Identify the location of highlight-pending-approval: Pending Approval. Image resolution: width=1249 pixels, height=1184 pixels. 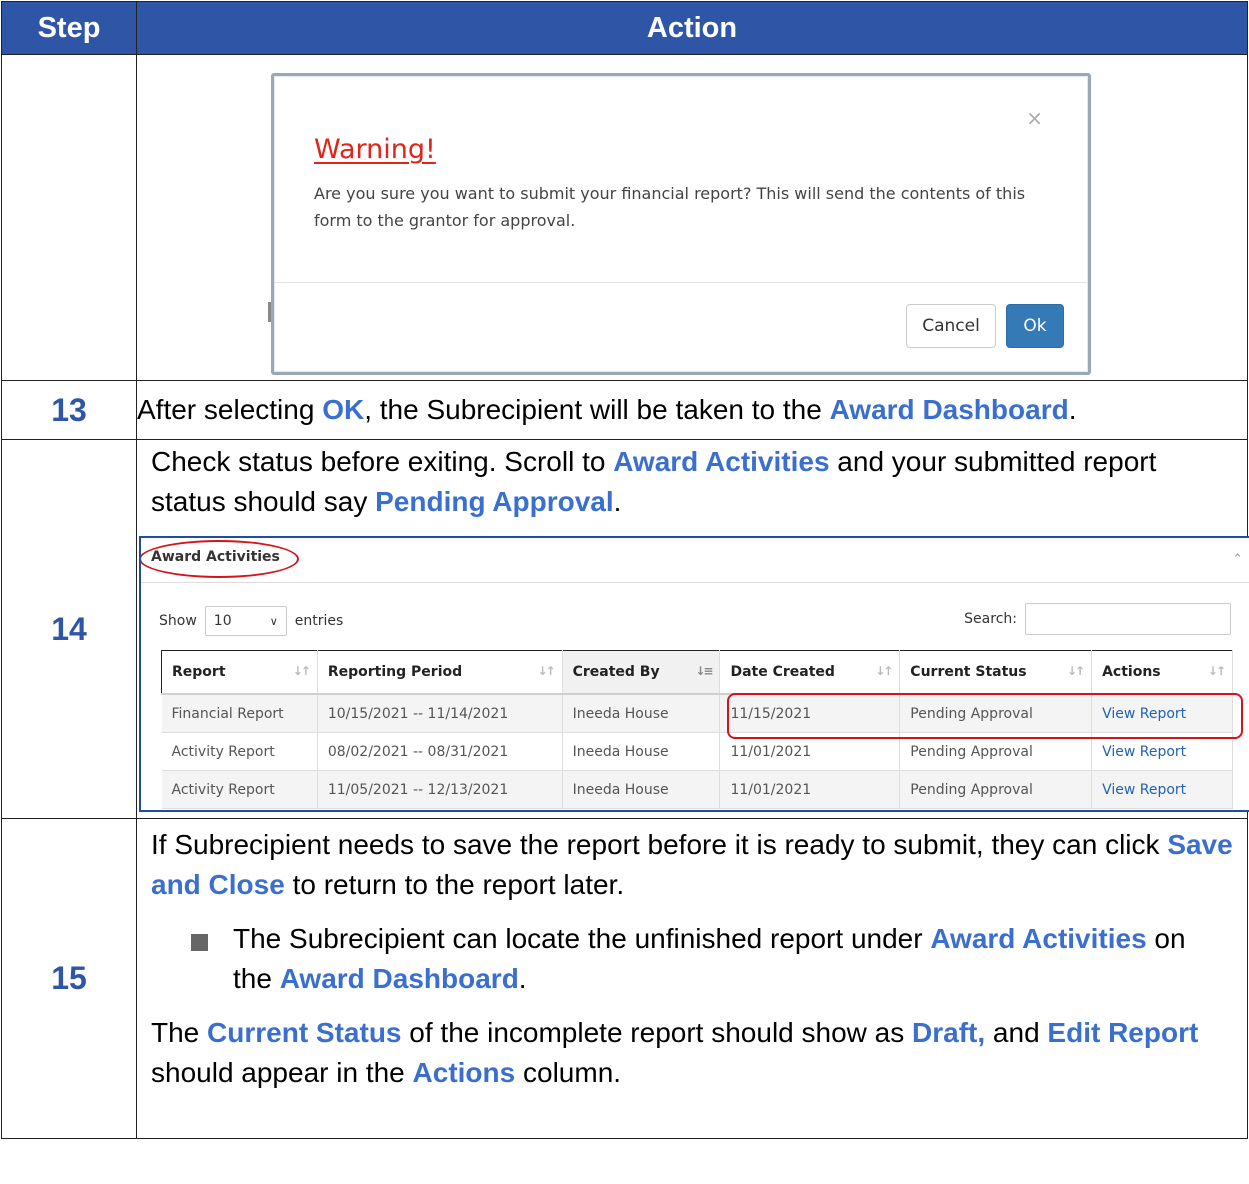
(494, 501).